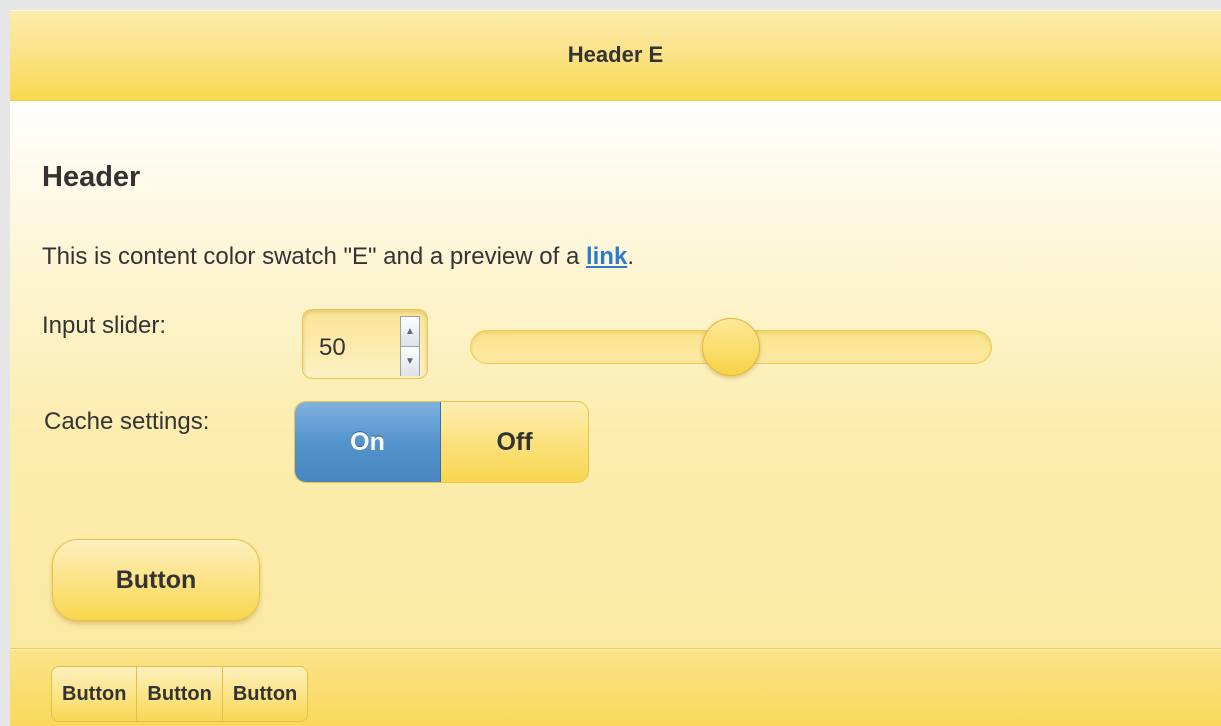 The width and height of the screenshot is (1221, 726). I want to click on footer-bar: Button Button Button, so click(615, 687).